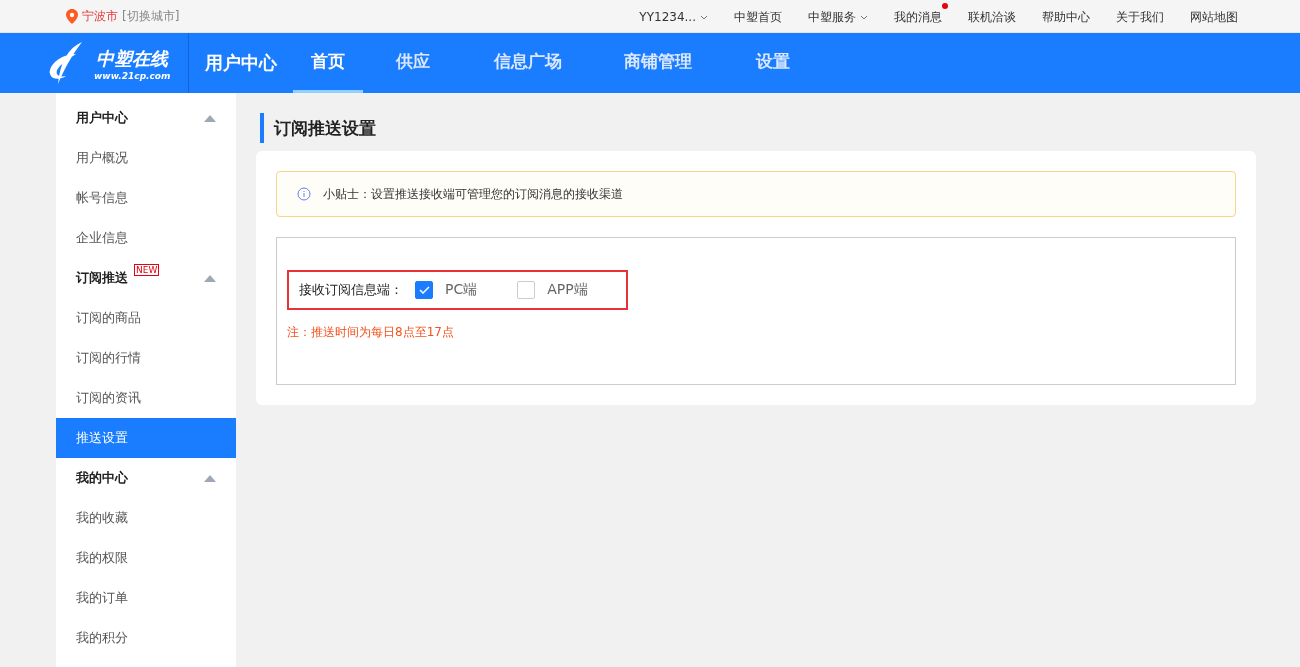 This screenshot has width=1300, height=667. I want to click on sidebar-item: 帐号信息, so click(146, 198).